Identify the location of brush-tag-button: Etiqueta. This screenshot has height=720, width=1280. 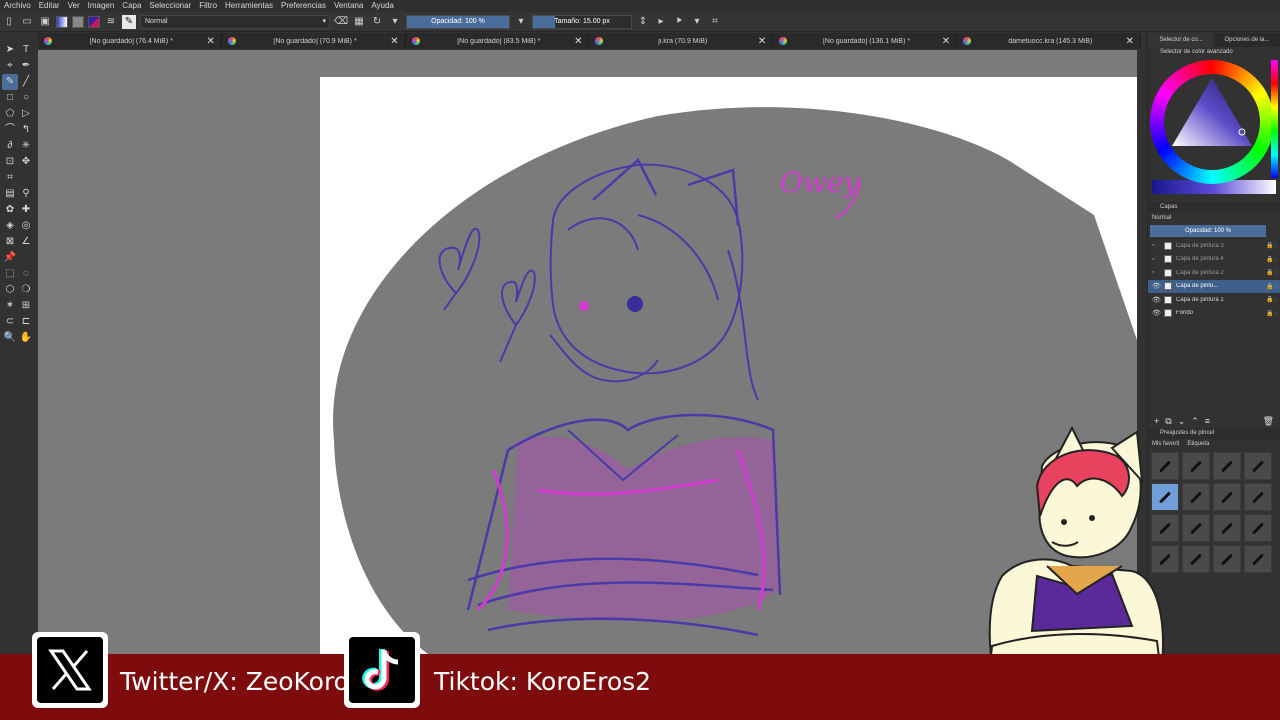
(1198, 444).